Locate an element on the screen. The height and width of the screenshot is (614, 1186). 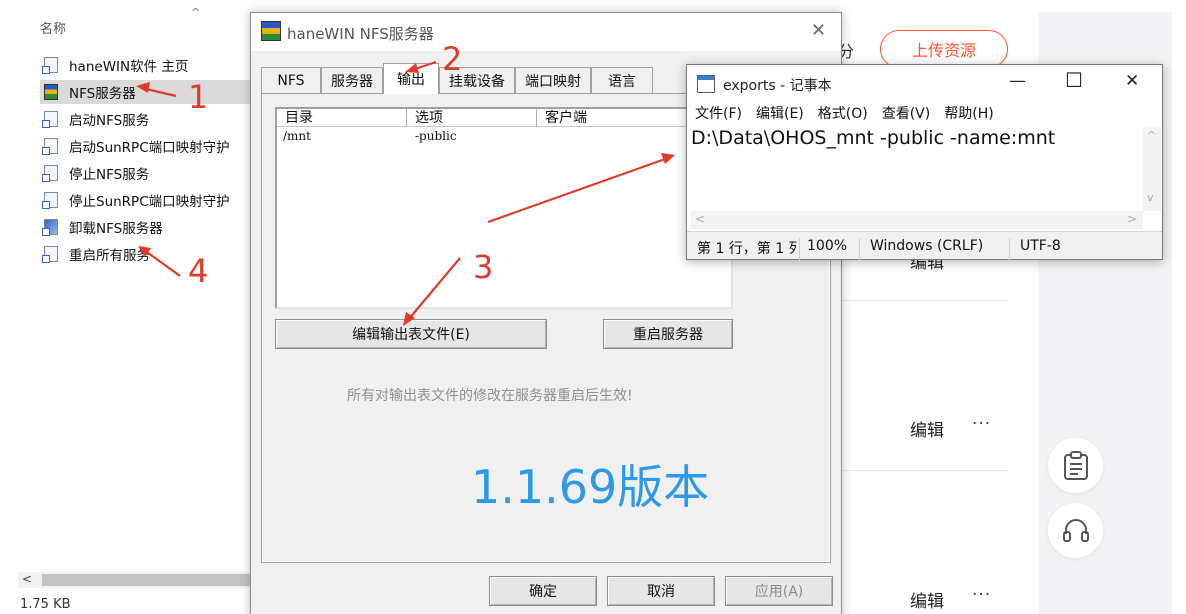
horizontal-scrollbar: < is located at coordinates (138, 580).